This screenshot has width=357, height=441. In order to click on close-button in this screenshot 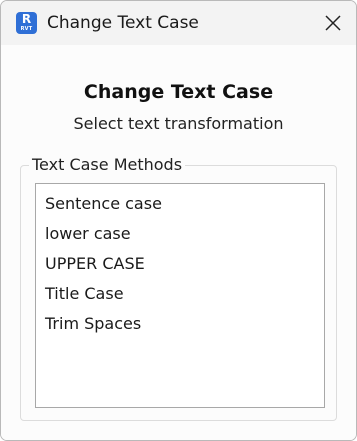, I will do `click(333, 23)`.